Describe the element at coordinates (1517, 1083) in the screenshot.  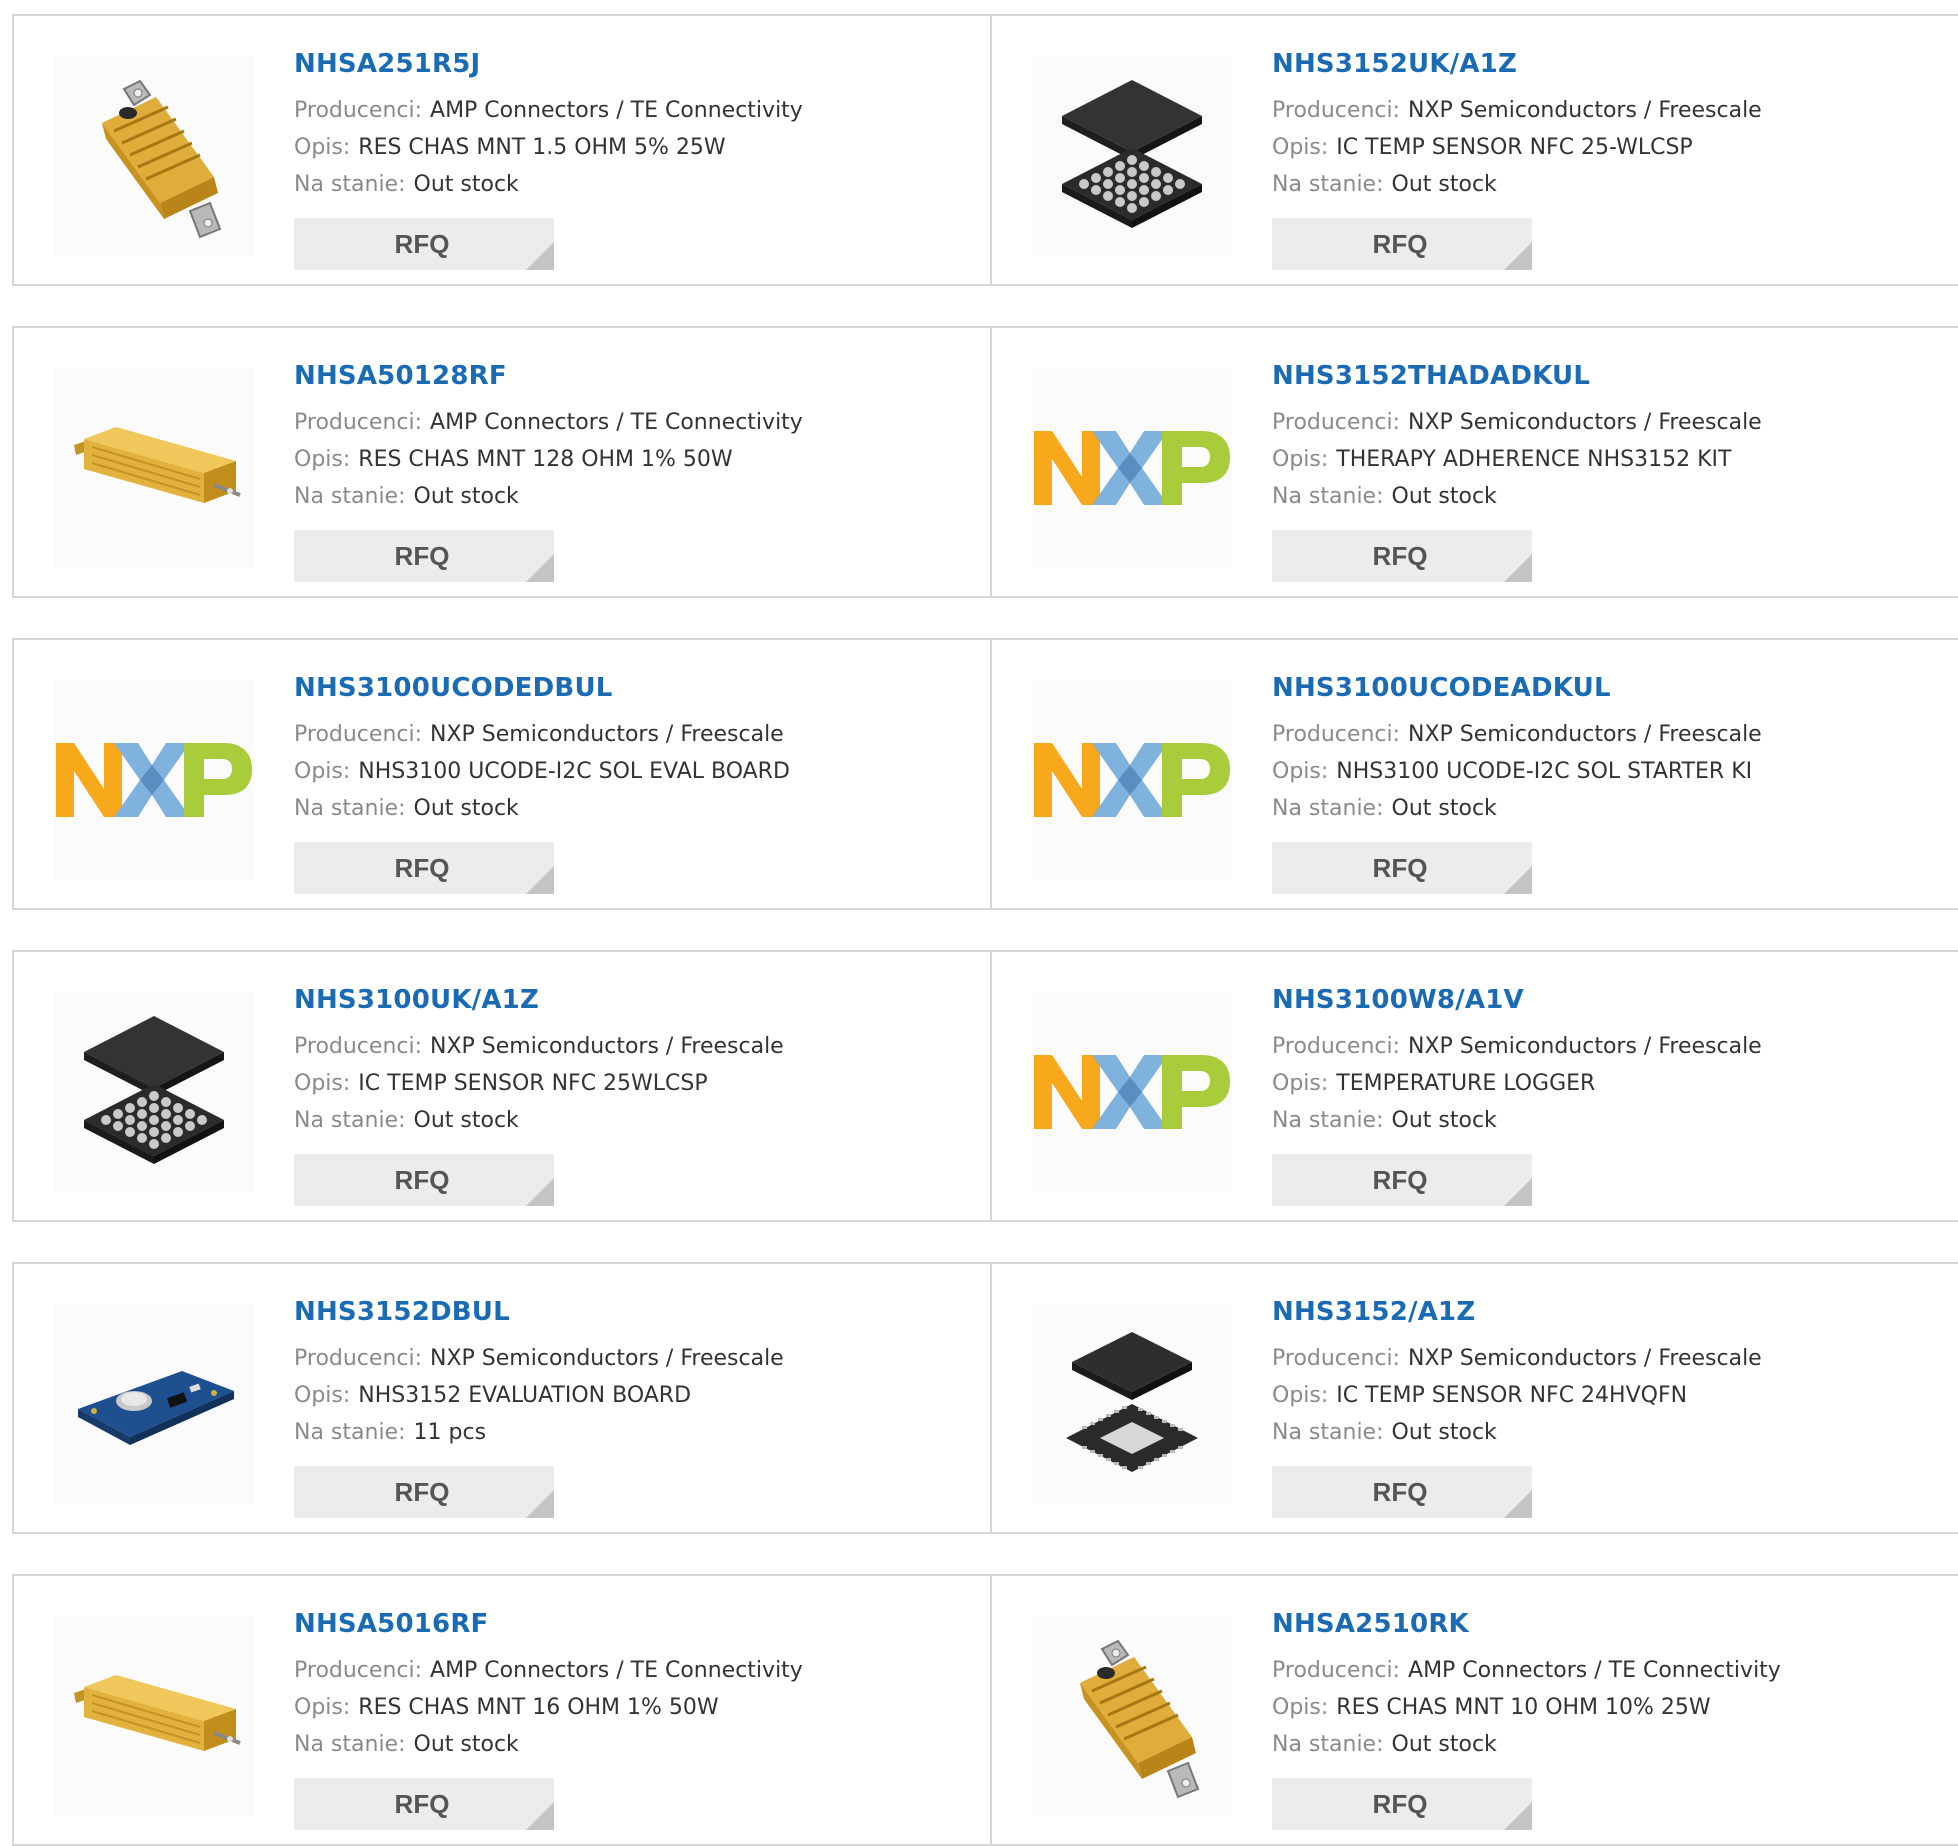
I see `description-line: Opis: TEMPERATURE LOGGER` at that location.